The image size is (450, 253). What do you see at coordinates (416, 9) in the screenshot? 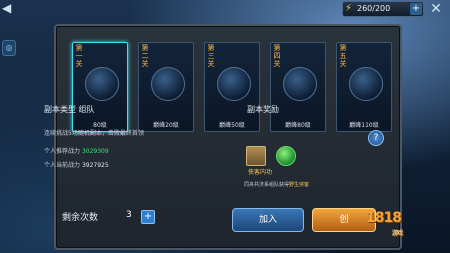
I see `add-energy-button: +` at bounding box center [416, 9].